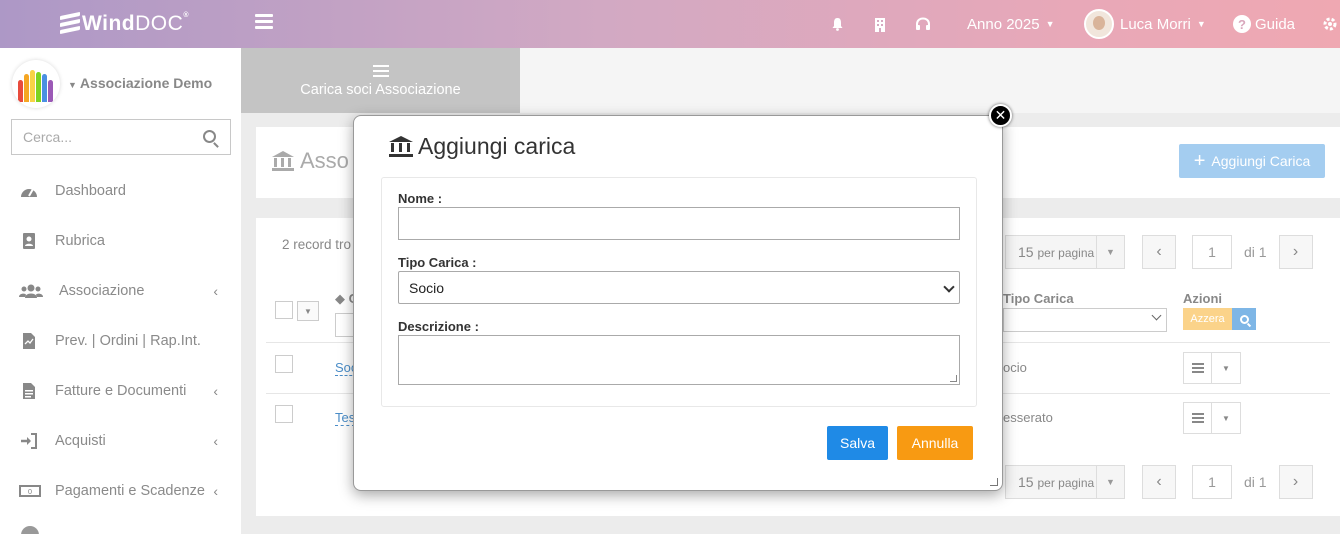  Describe the element at coordinates (120, 241) in the screenshot. I see `sidebar-item-rubrica: Rubrica` at that location.